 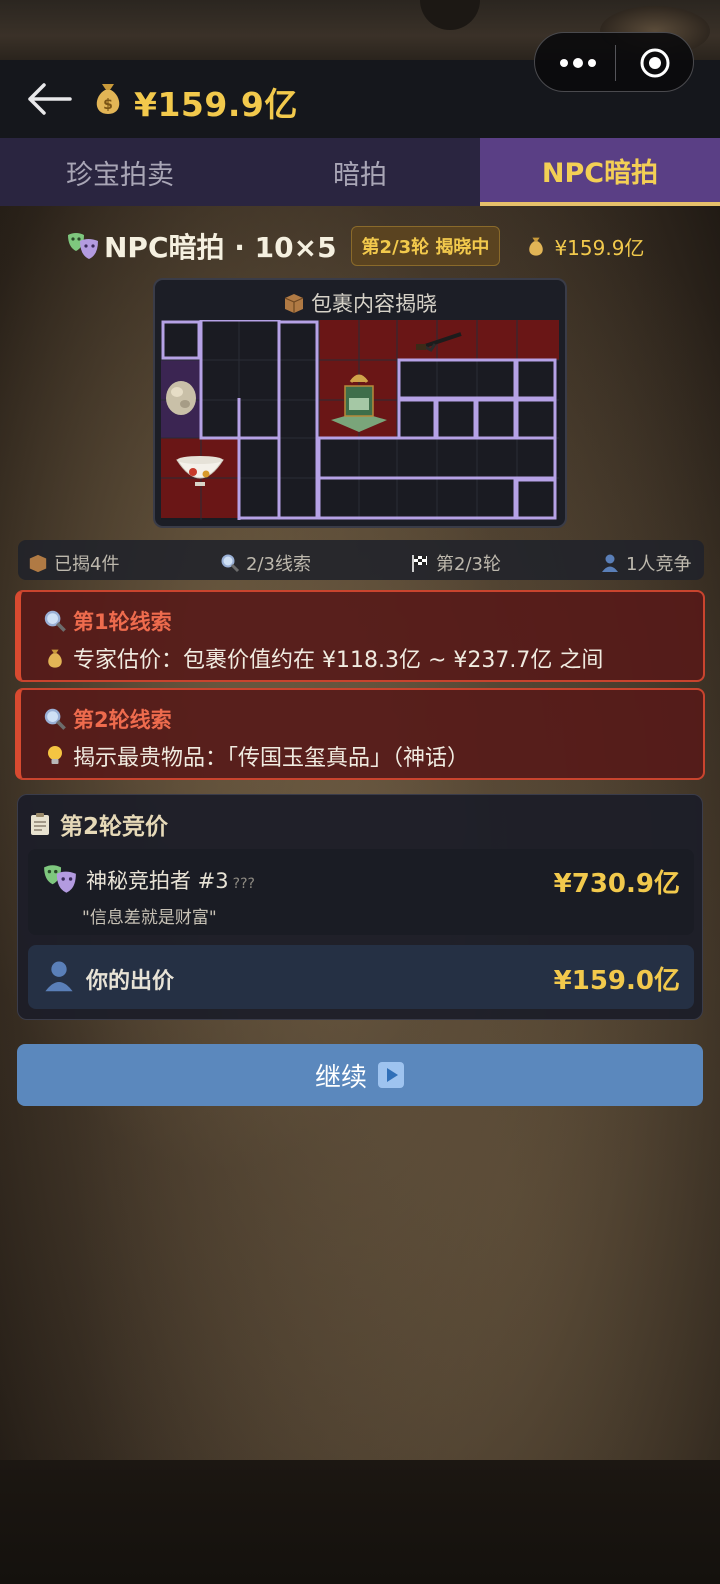 I want to click on stat-clues: 2/3线索, so click(x=265, y=563).